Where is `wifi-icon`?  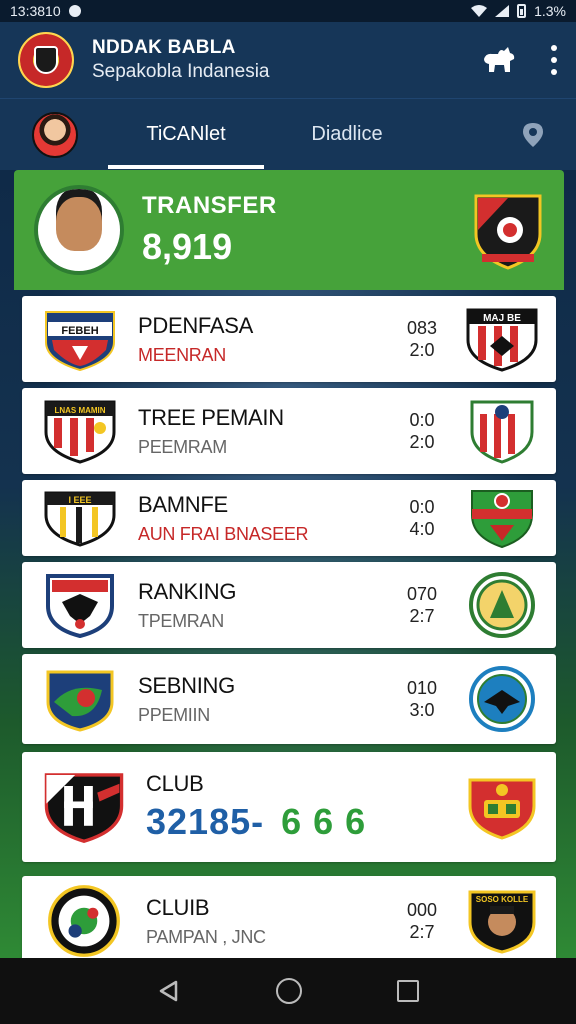
wifi-icon is located at coordinates (479, 11).